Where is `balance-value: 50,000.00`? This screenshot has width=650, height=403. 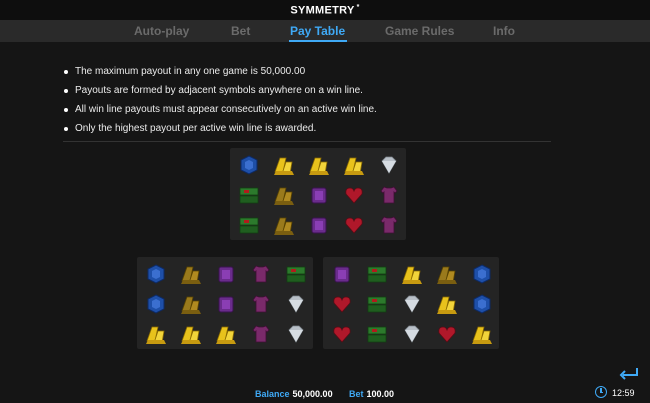 balance-value: 50,000.00 is located at coordinates (312, 394).